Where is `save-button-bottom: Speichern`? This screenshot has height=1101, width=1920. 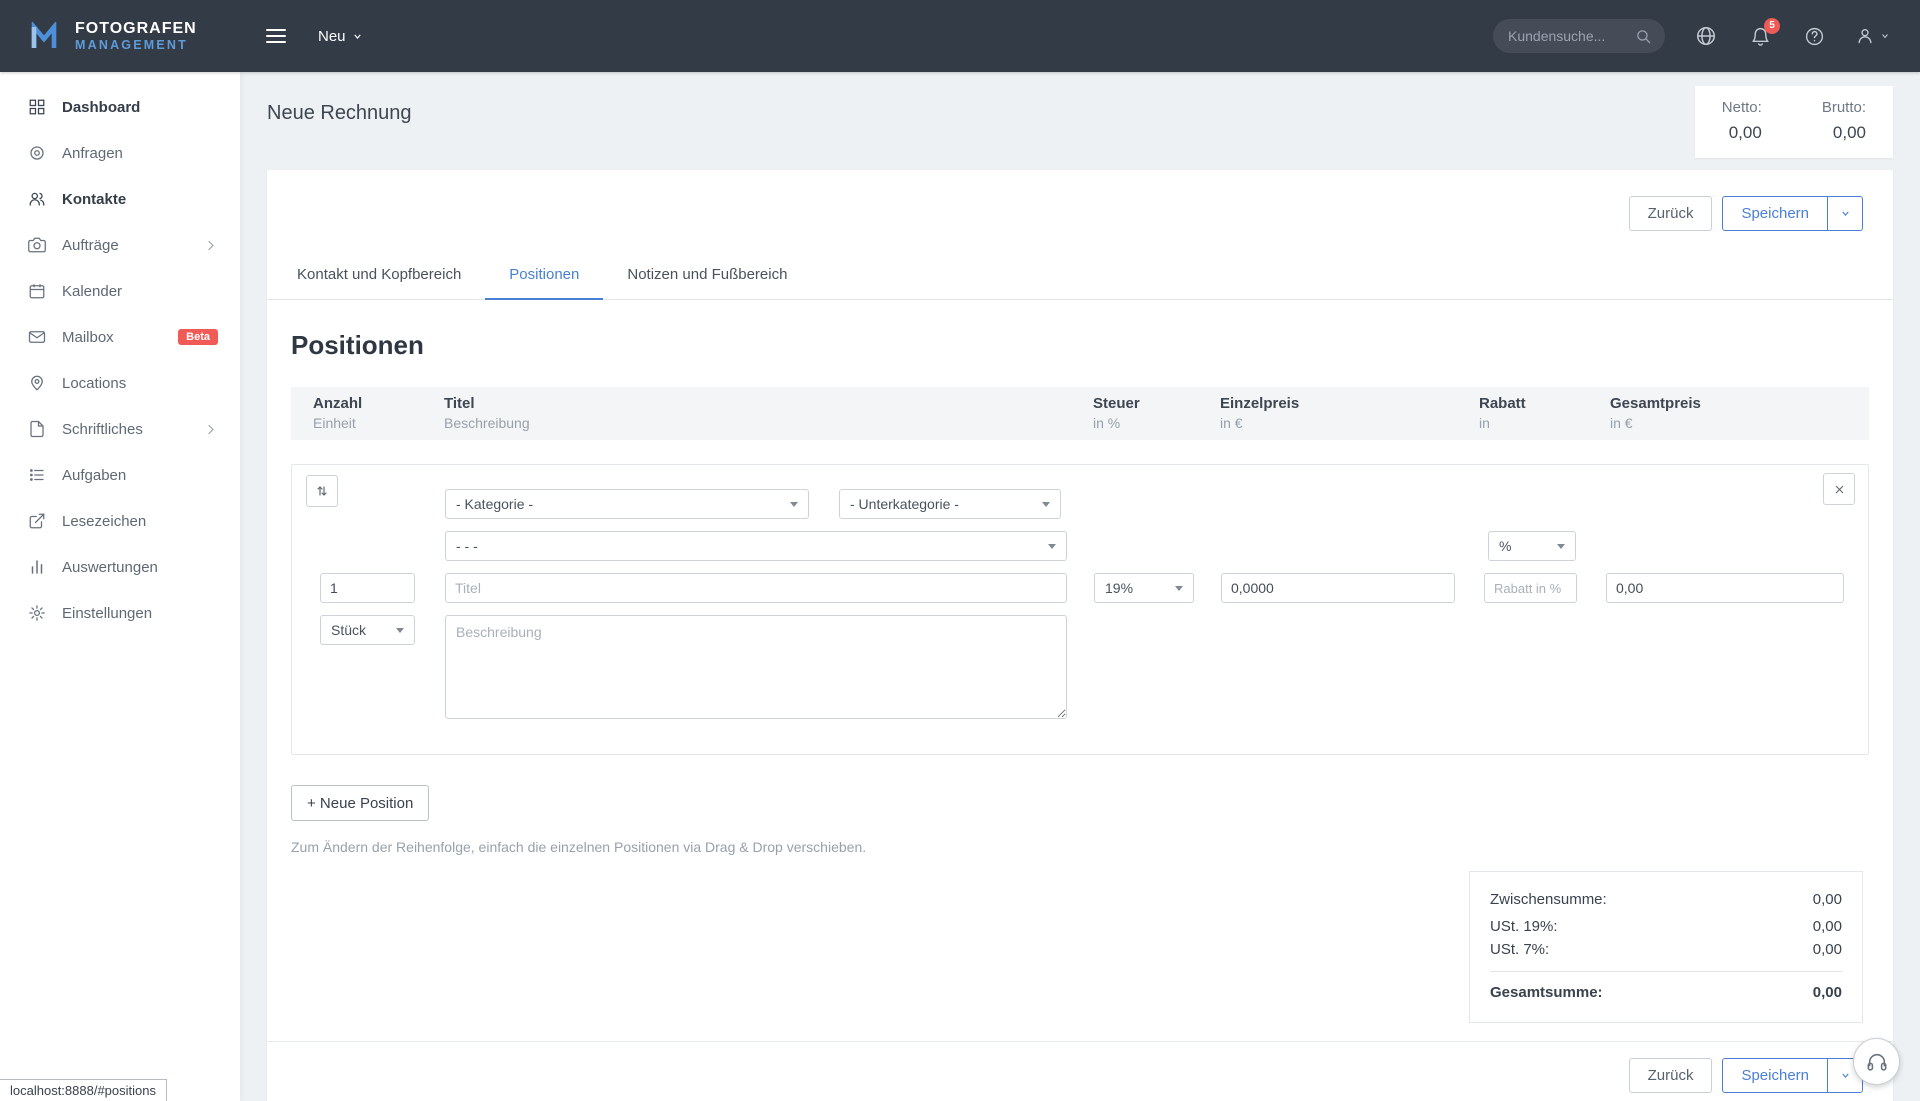 save-button-bottom: Speichern is located at coordinates (1775, 1075).